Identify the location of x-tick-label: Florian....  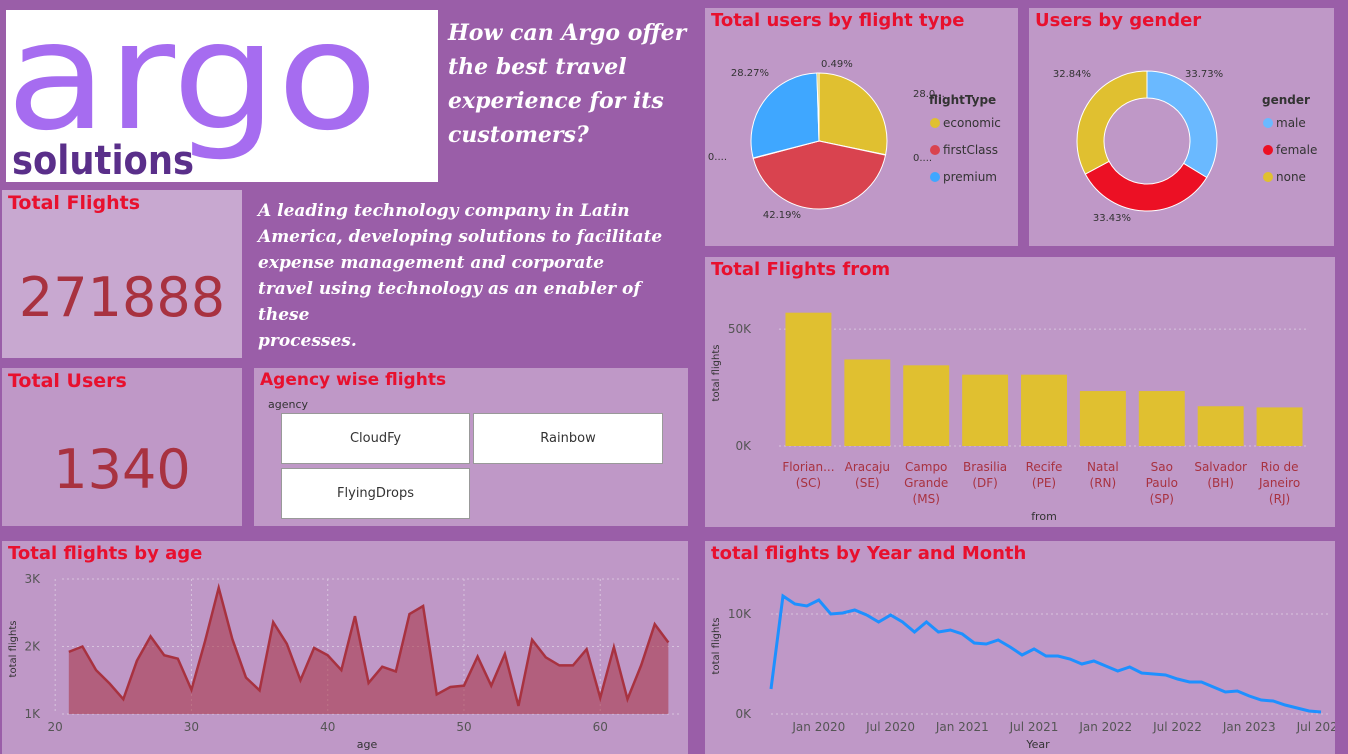
(808, 467).